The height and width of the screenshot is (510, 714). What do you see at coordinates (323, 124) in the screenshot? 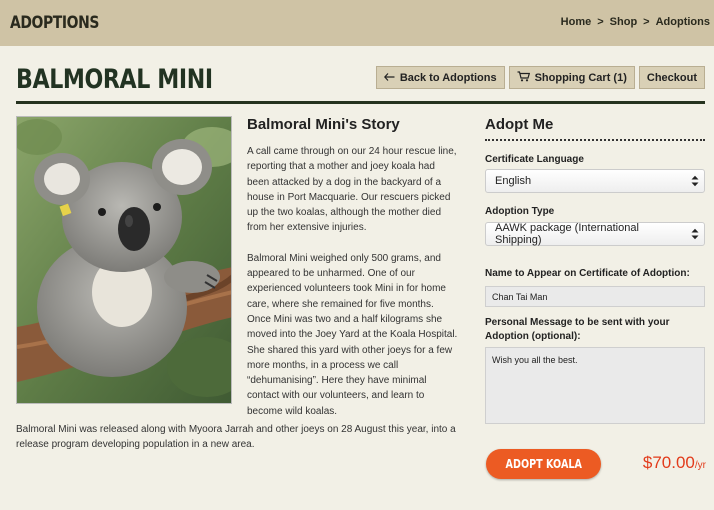
I see `story-title: Balmoral Mini's Story` at bounding box center [323, 124].